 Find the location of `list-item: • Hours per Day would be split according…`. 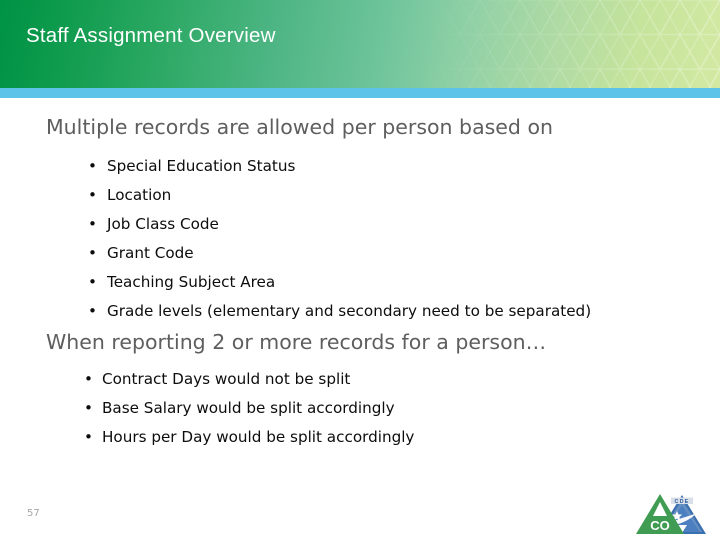

list-item: • Hours per Day would be split according… is located at coordinates (249, 437).